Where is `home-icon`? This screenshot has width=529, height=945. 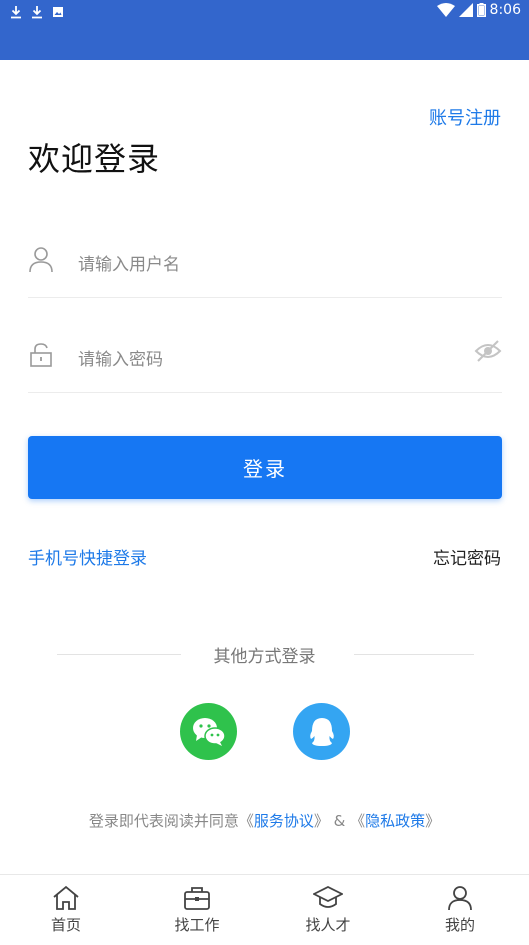
home-icon is located at coordinates (66, 897).